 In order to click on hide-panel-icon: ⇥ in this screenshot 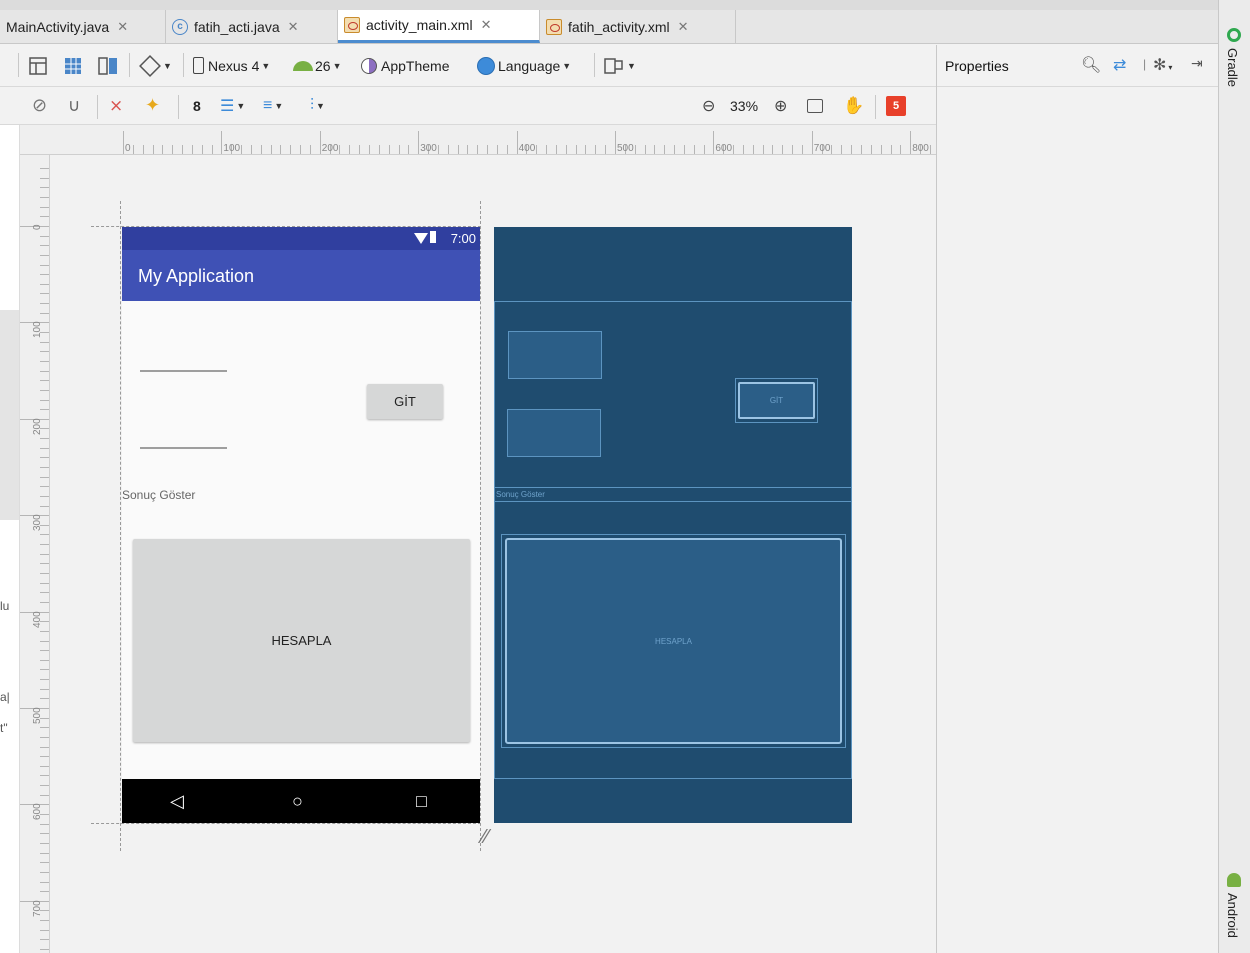, I will do `click(1197, 63)`.